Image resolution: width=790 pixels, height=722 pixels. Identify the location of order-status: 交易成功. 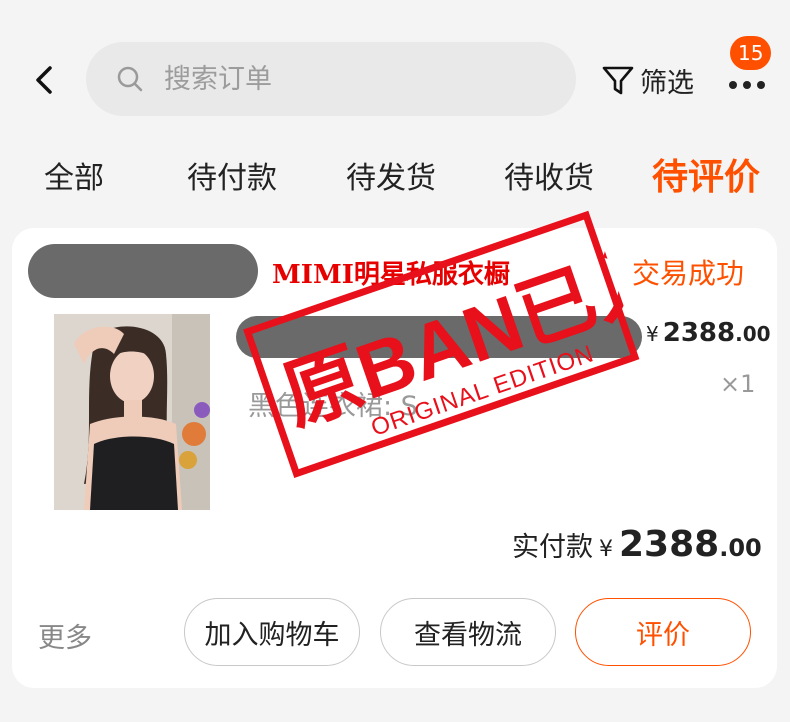
(688, 273).